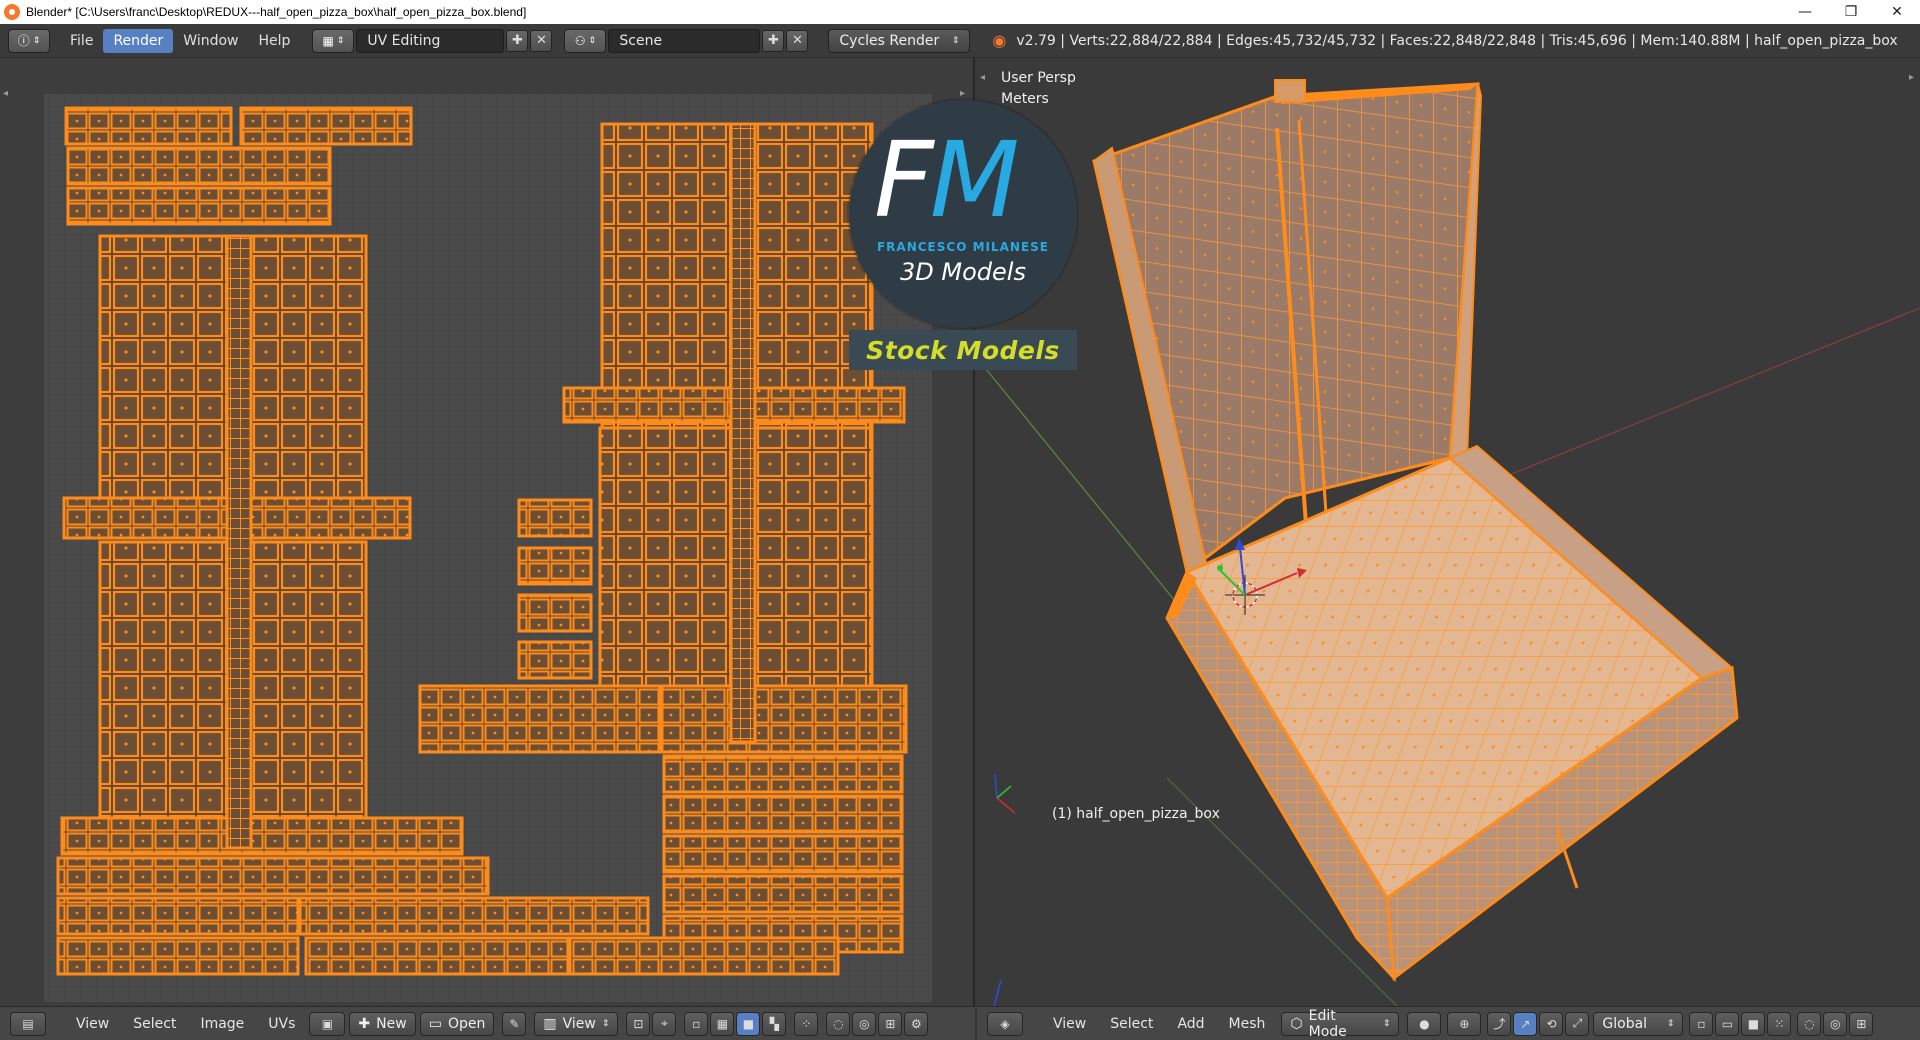 This screenshot has height=1040, width=1920. What do you see at coordinates (585, 40) in the screenshot?
I see `scene-icon-button: ⚇ ⇕` at bounding box center [585, 40].